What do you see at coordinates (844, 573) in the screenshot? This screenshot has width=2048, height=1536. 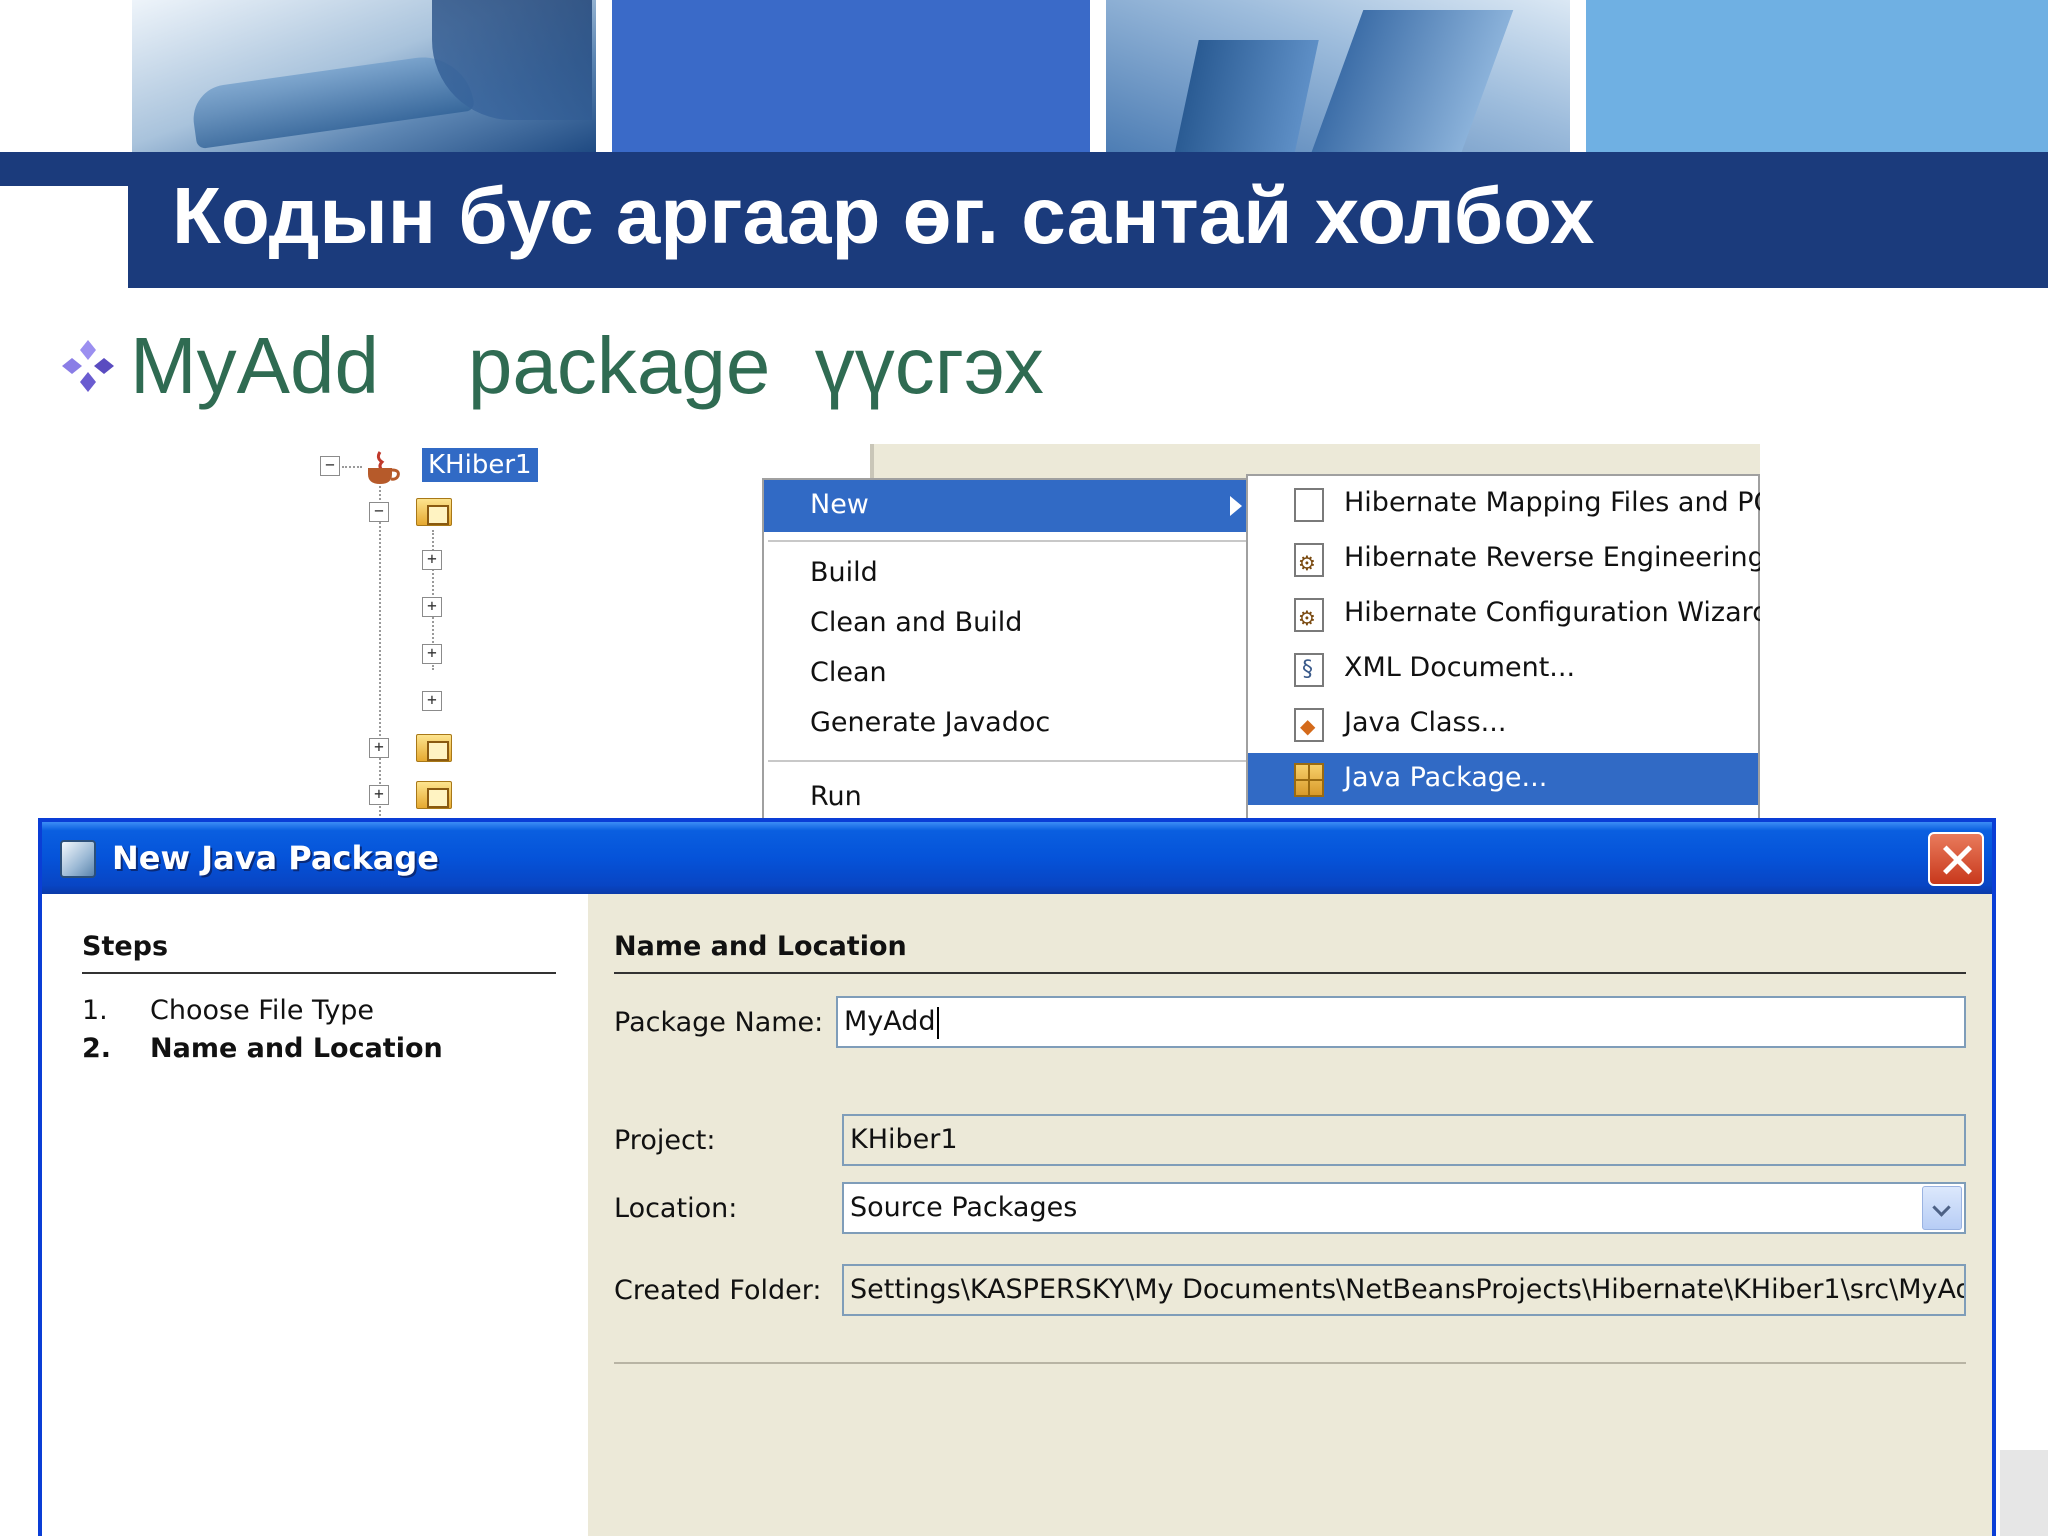 I see `menu-item-build: Build` at bounding box center [844, 573].